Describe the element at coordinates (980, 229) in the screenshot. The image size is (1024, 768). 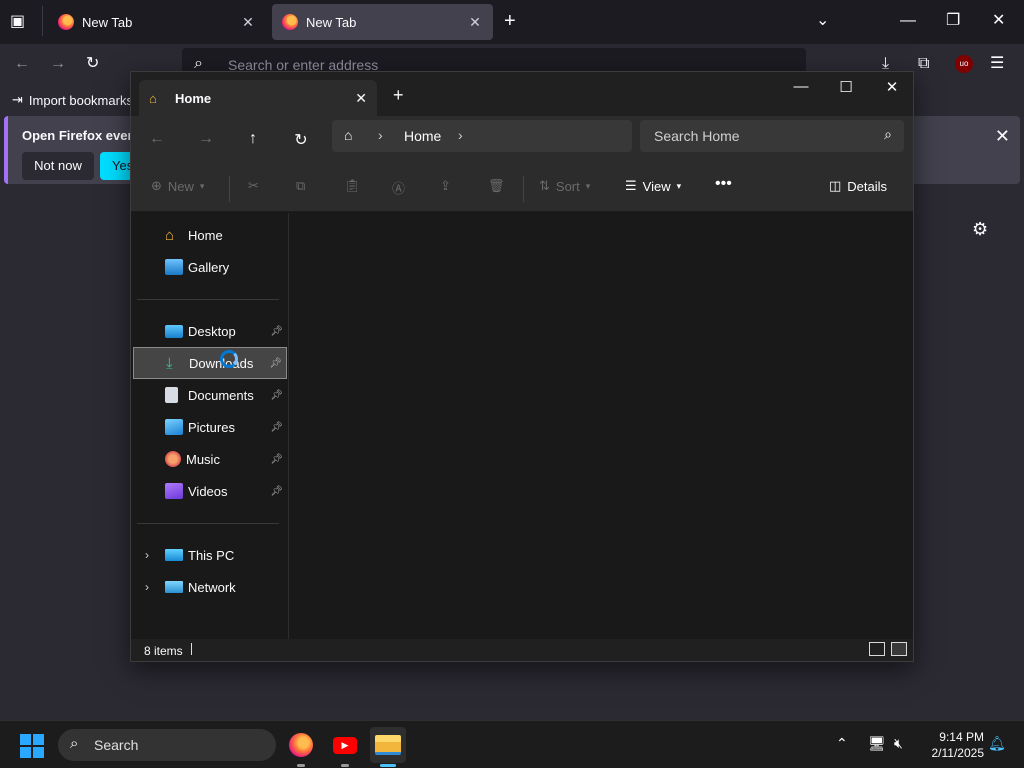
I see `gear-icon: ⚙` at that location.